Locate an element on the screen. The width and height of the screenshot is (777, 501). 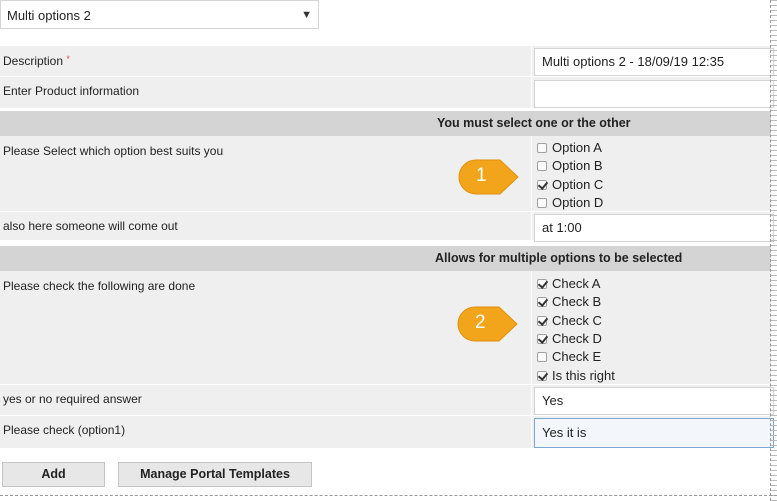
yes-no-label: yes or no required answer is located at coordinates (72, 399).